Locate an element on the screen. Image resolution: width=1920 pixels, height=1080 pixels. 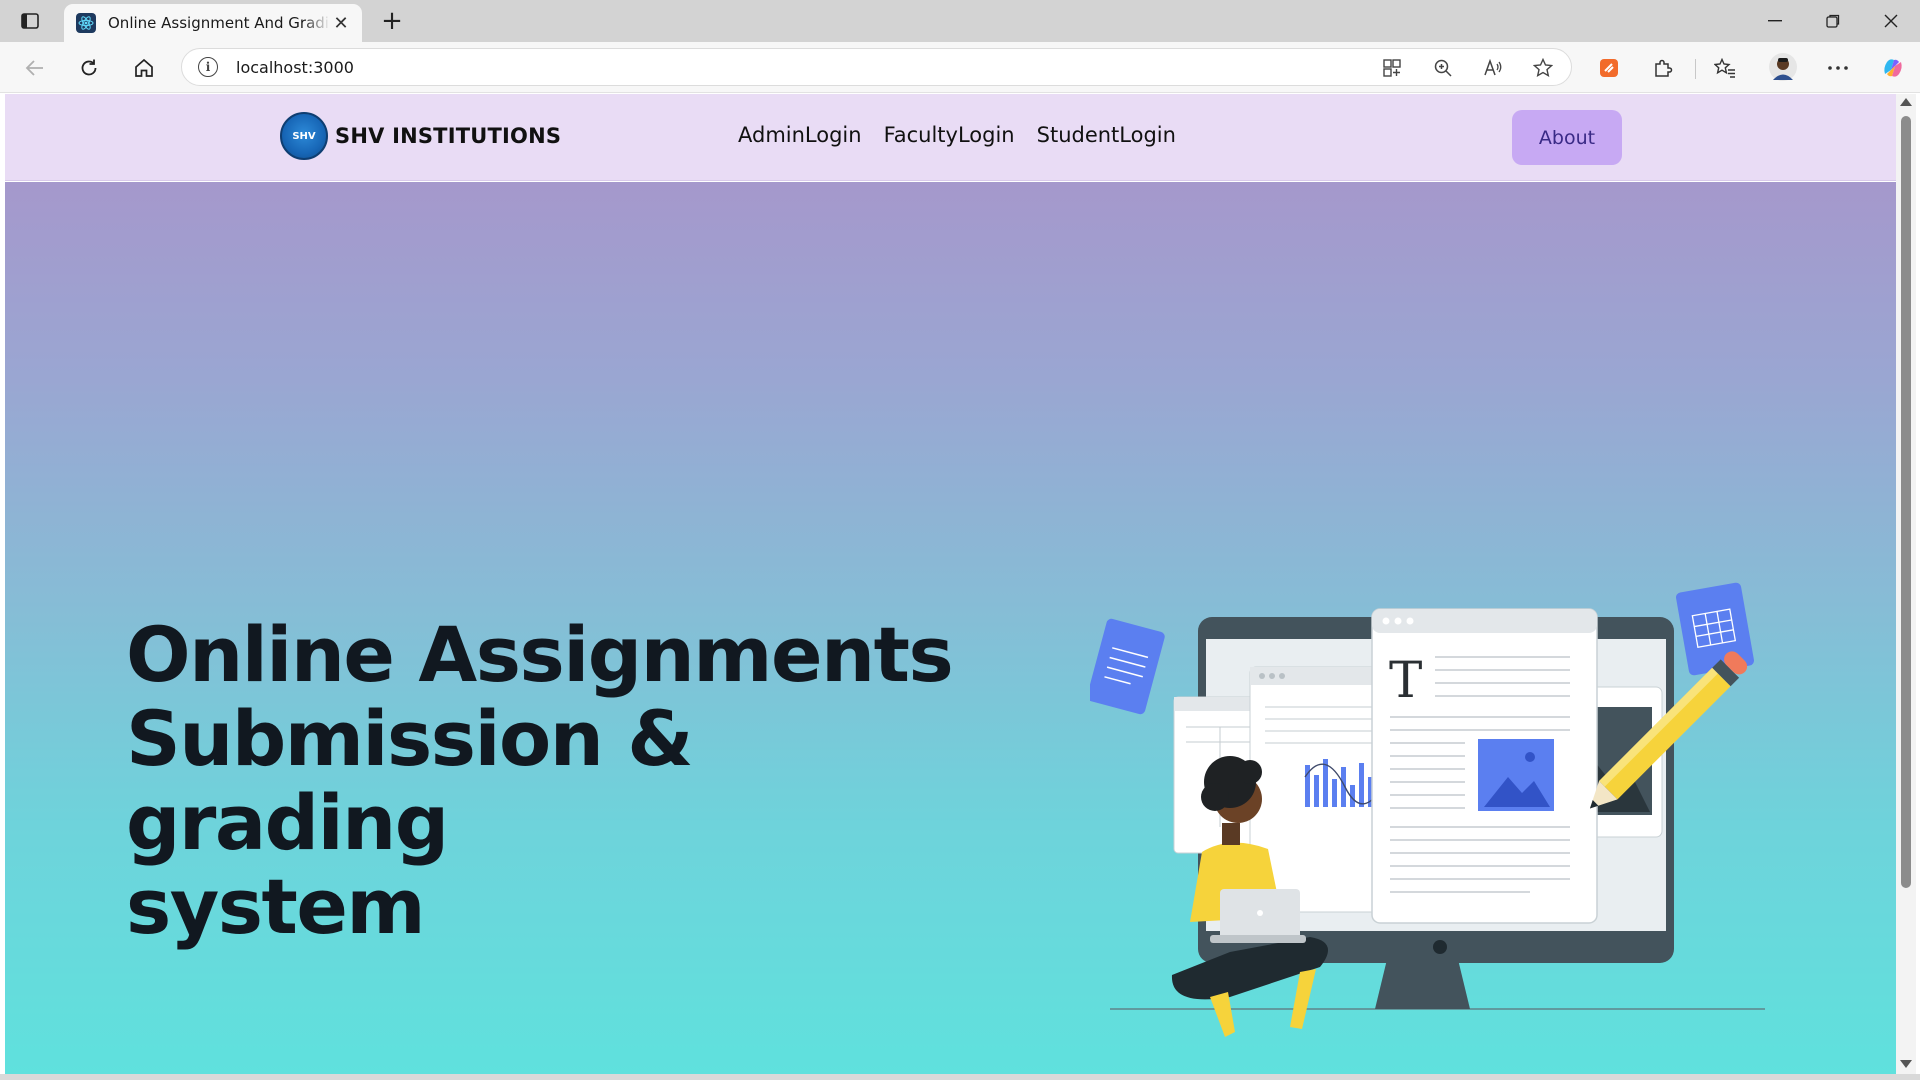
scroll-thumb is located at coordinates (1906, 502).